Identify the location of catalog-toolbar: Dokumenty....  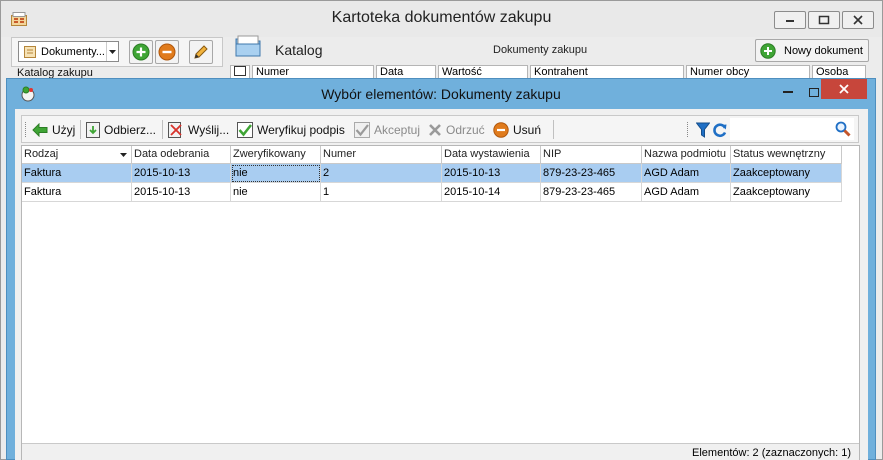
(117, 52).